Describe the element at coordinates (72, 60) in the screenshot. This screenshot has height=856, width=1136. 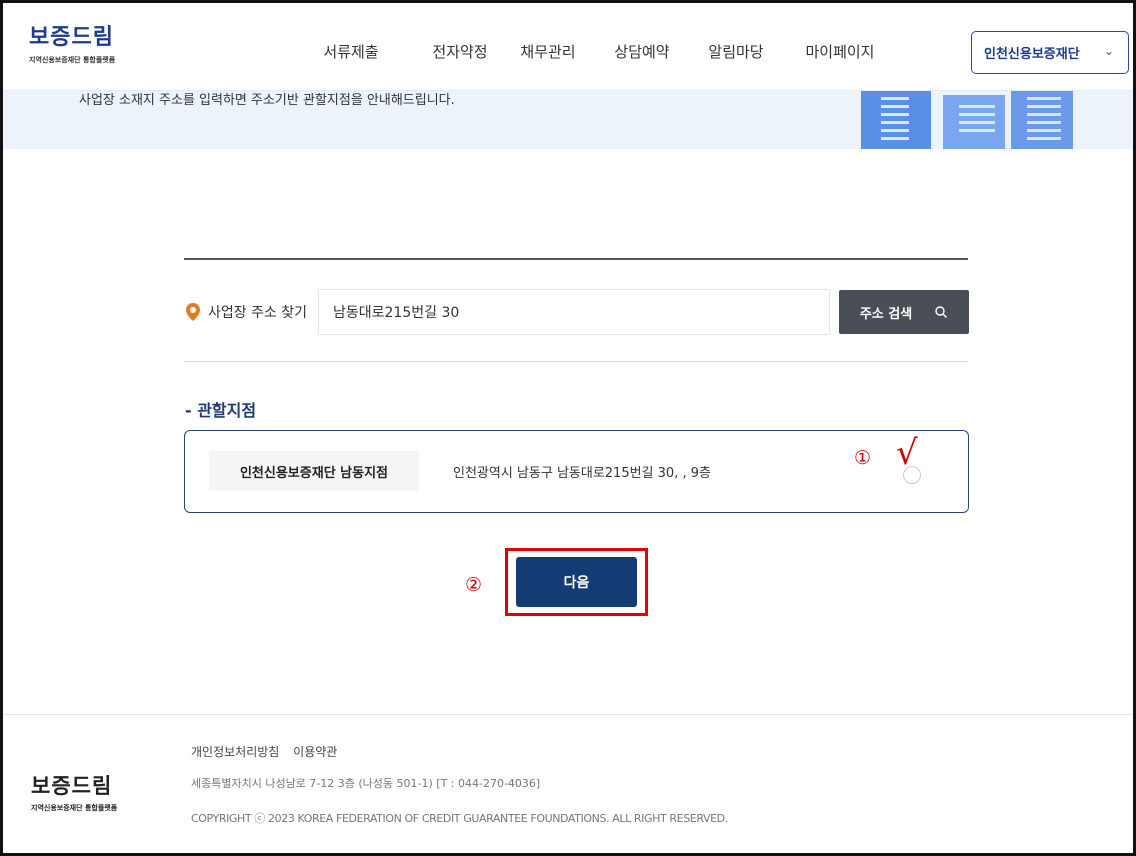
I see `logo-tagline: 지역신용보증재단 통합플랫폼` at that location.